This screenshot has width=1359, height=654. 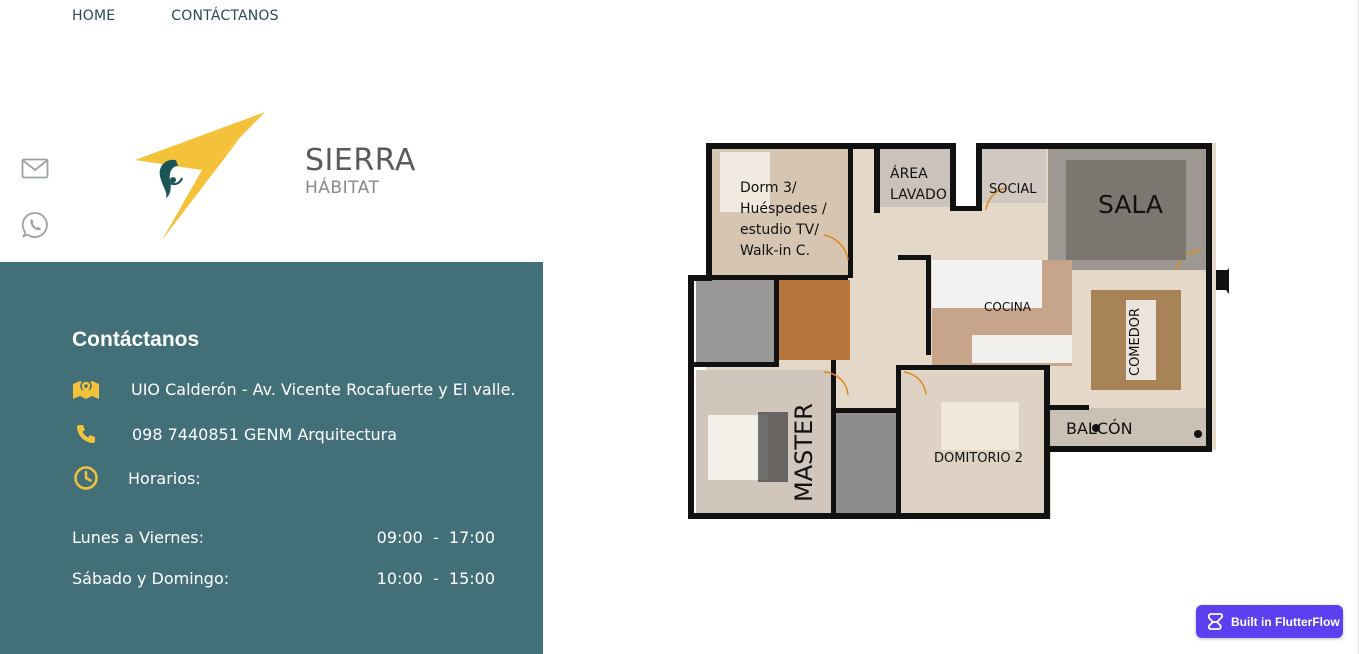 I want to click on contact-title: Contáctanos, so click(x=136, y=339).